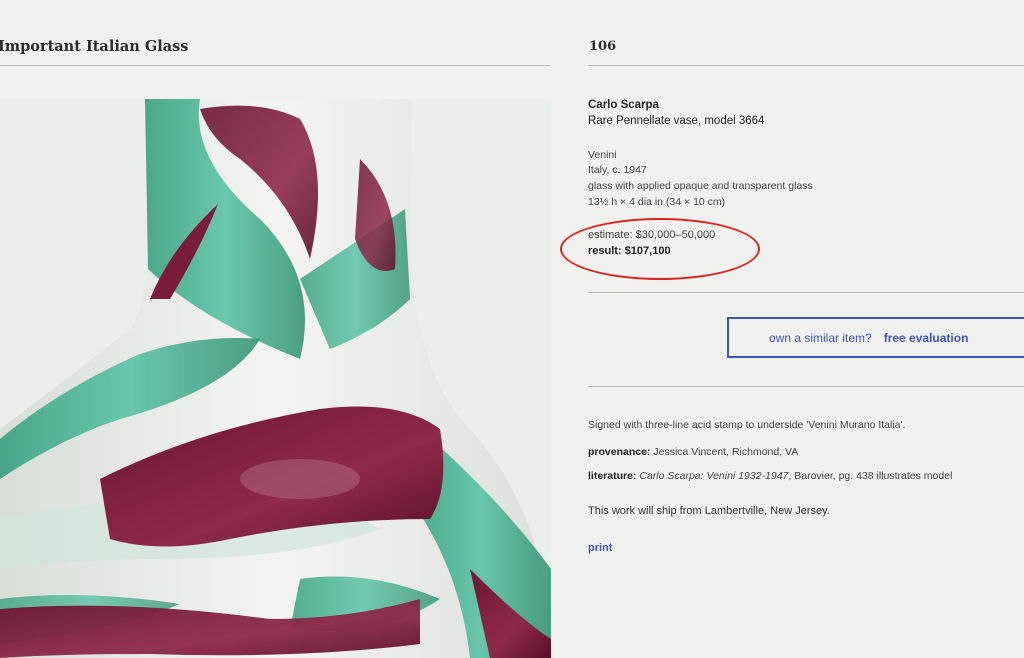  What do you see at coordinates (612, 476) in the screenshot?
I see `literature-label: literature:` at bounding box center [612, 476].